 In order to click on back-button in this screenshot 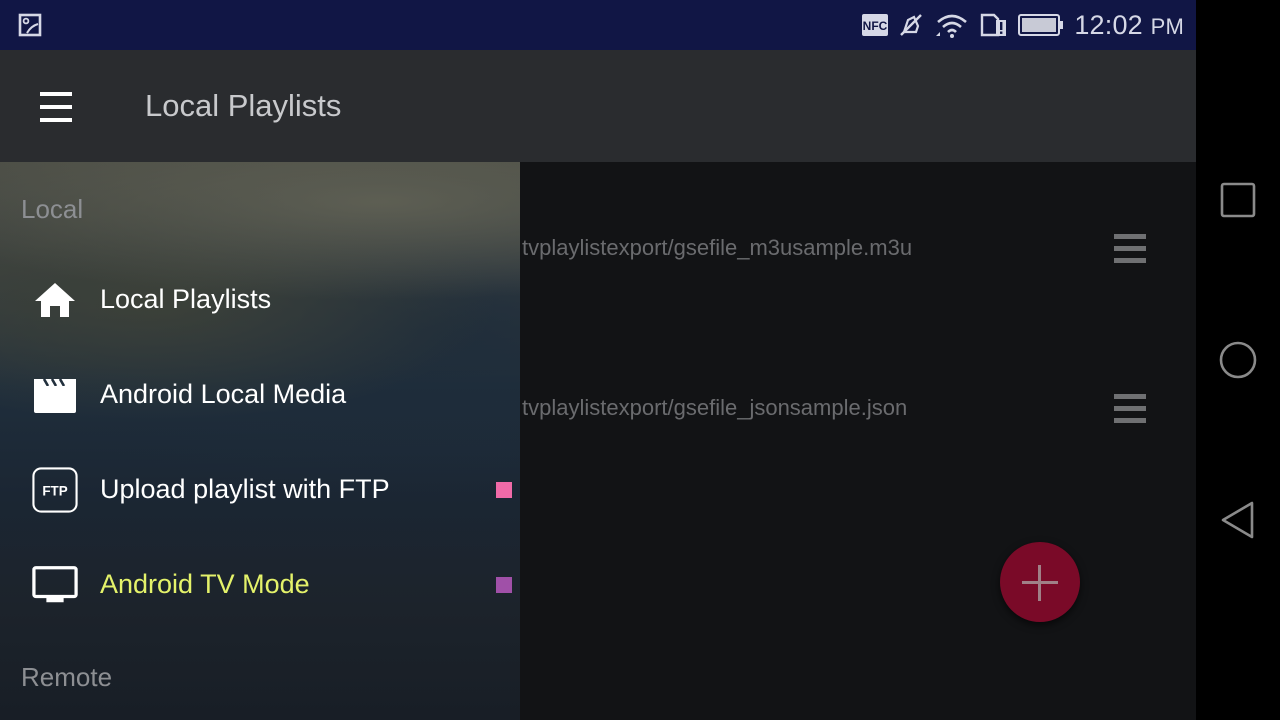, I will do `click(1238, 520)`.